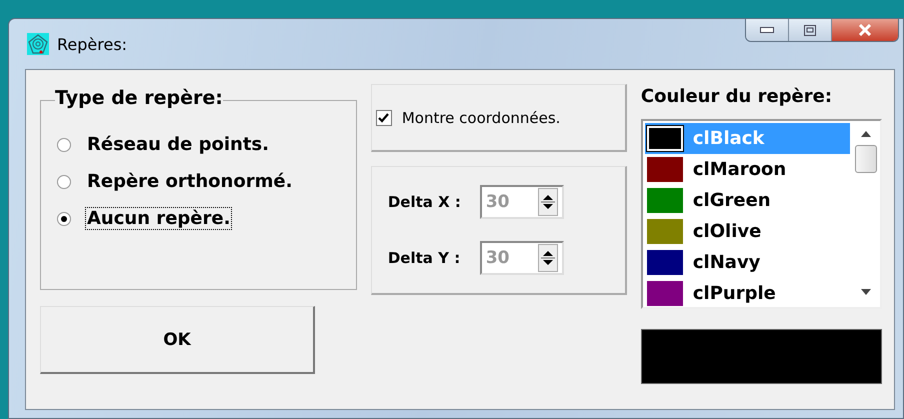 This screenshot has height=419, width=904. What do you see at coordinates (866, 292) in the screenshot?
I see `scroll-down-icon` at bounding box center [866, 292].